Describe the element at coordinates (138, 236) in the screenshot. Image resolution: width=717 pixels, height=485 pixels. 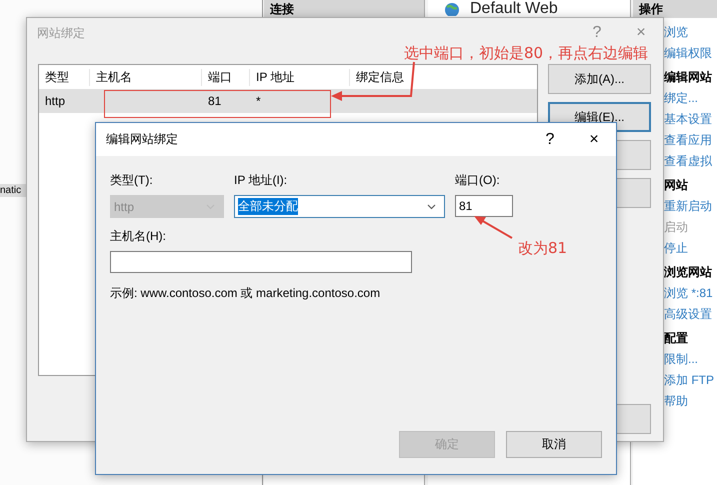
I see `field-label: 主机名(H):` at that location.